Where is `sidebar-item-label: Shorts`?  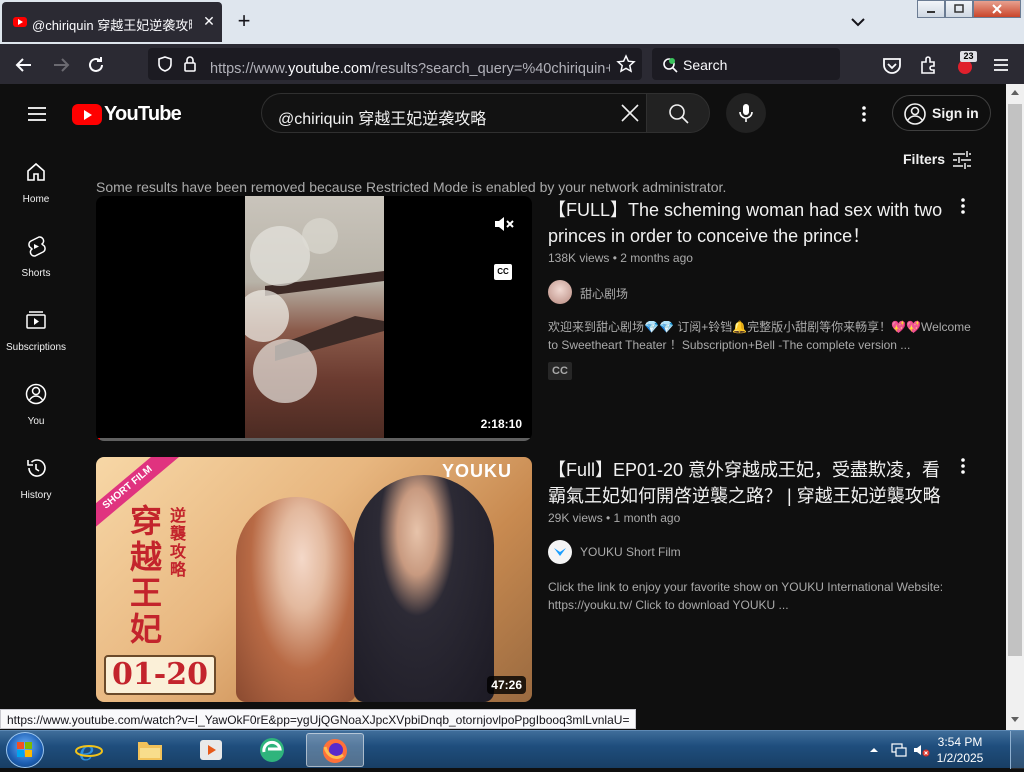
sidebar-item-label: Shorts is located at coordinates (36, 273).